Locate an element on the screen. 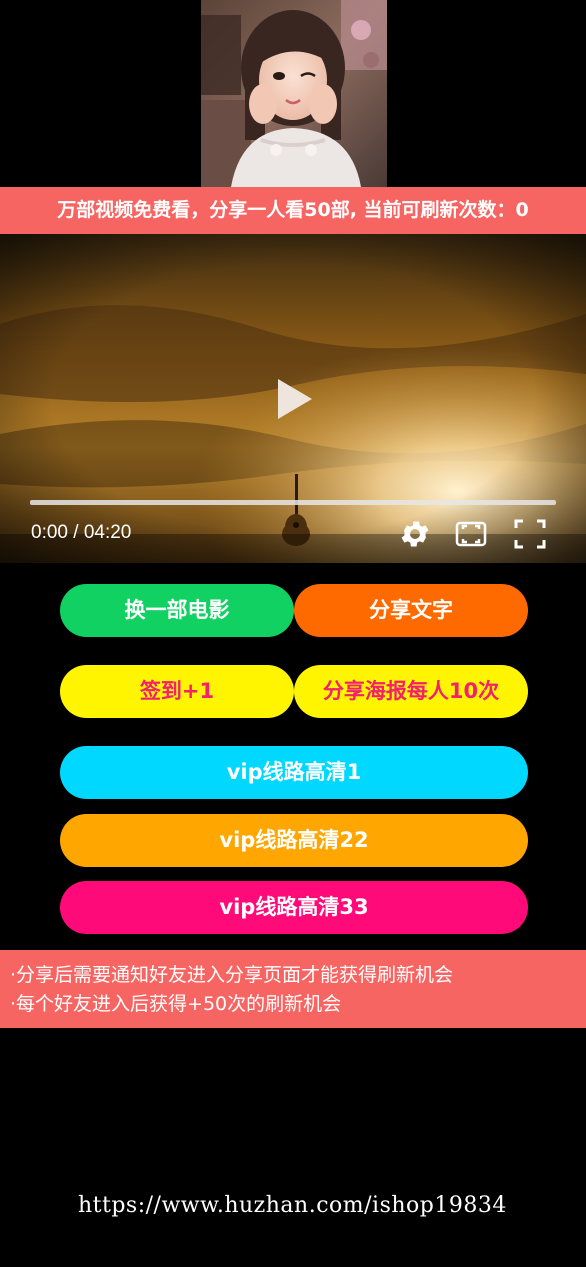 The image size is (586, 1267). duration: 04:20 is located at coordinates (107, 532).